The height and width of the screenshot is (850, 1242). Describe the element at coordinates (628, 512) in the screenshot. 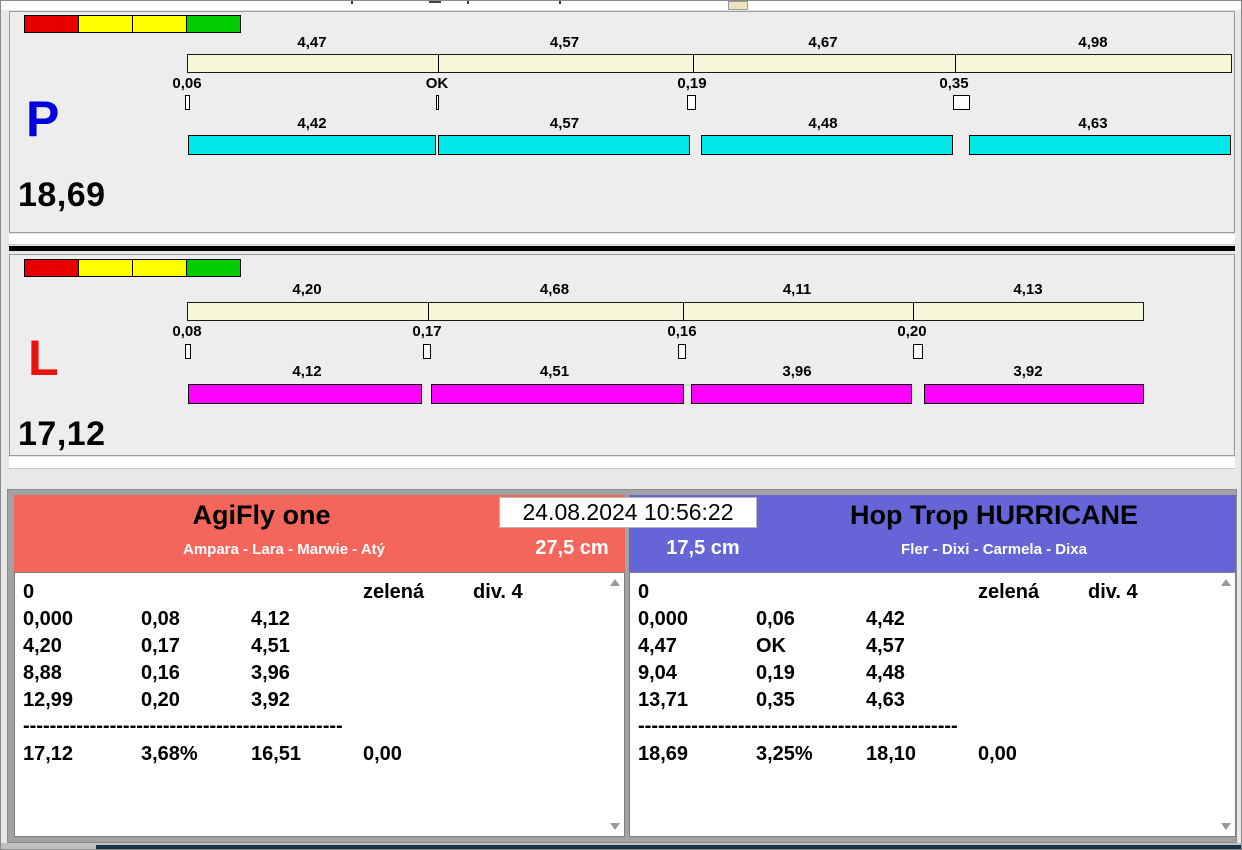

I see `datetime-display: 24.08.2024 10:56:22` at that location.